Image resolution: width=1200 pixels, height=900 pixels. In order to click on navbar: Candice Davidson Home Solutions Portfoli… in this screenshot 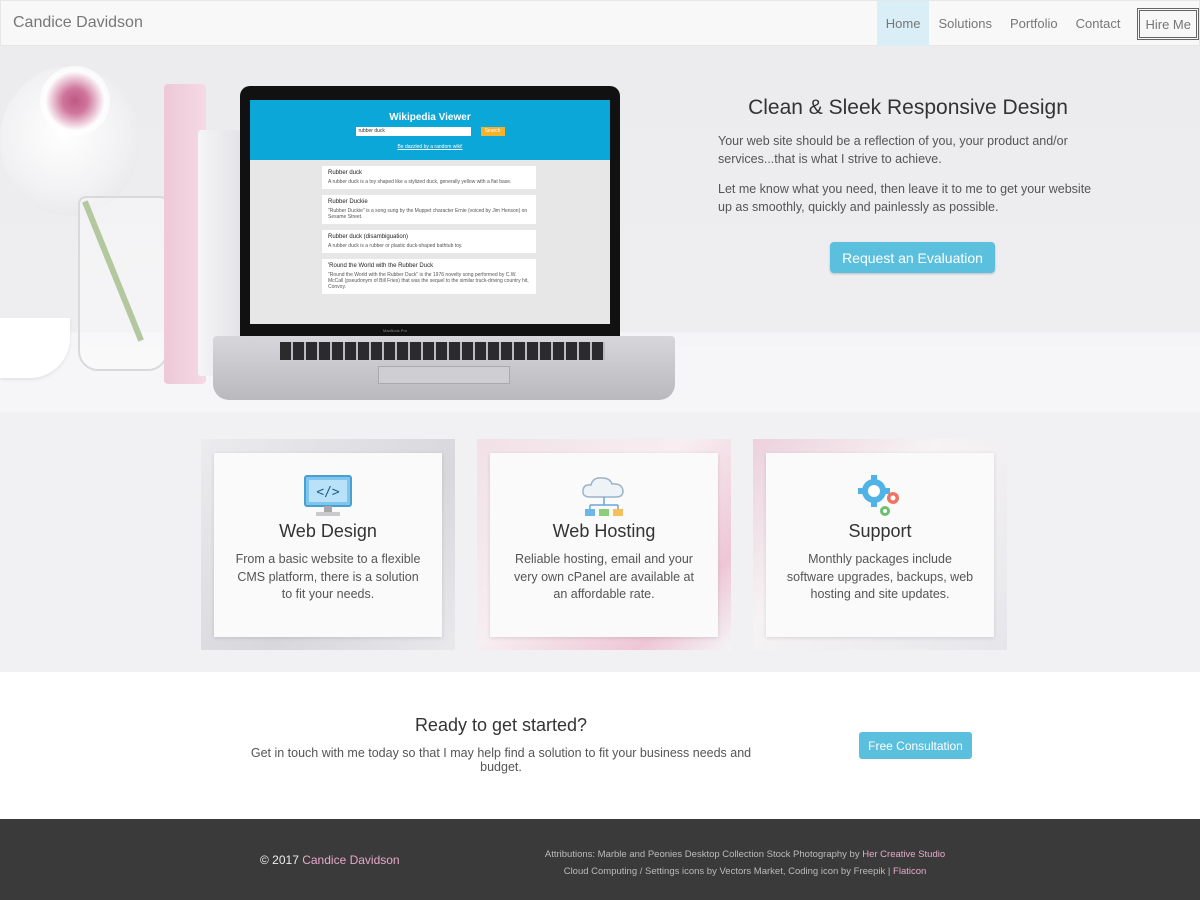, I will do `click(600, 23)`.